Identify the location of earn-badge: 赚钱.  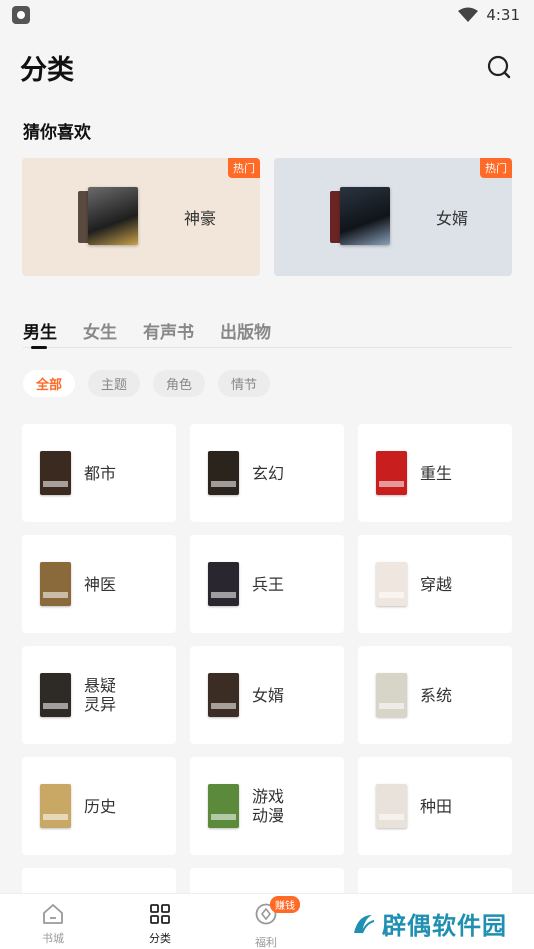
(285, 904).